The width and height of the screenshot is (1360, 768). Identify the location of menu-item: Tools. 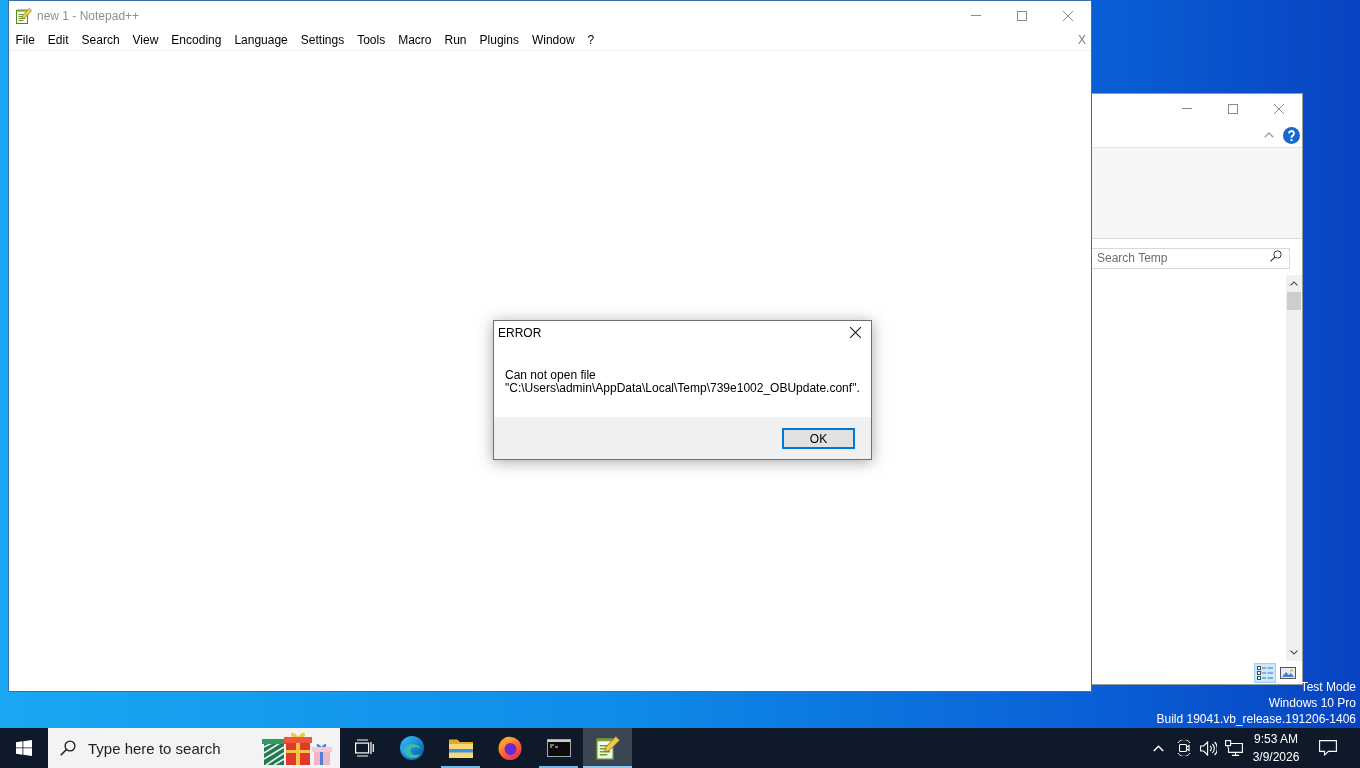
(371, 40).